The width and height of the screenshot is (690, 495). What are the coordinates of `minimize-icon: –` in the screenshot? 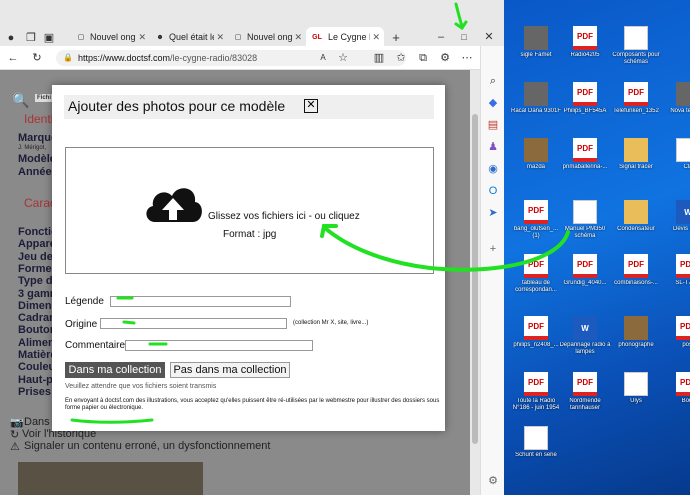 It's located at (441, 37).